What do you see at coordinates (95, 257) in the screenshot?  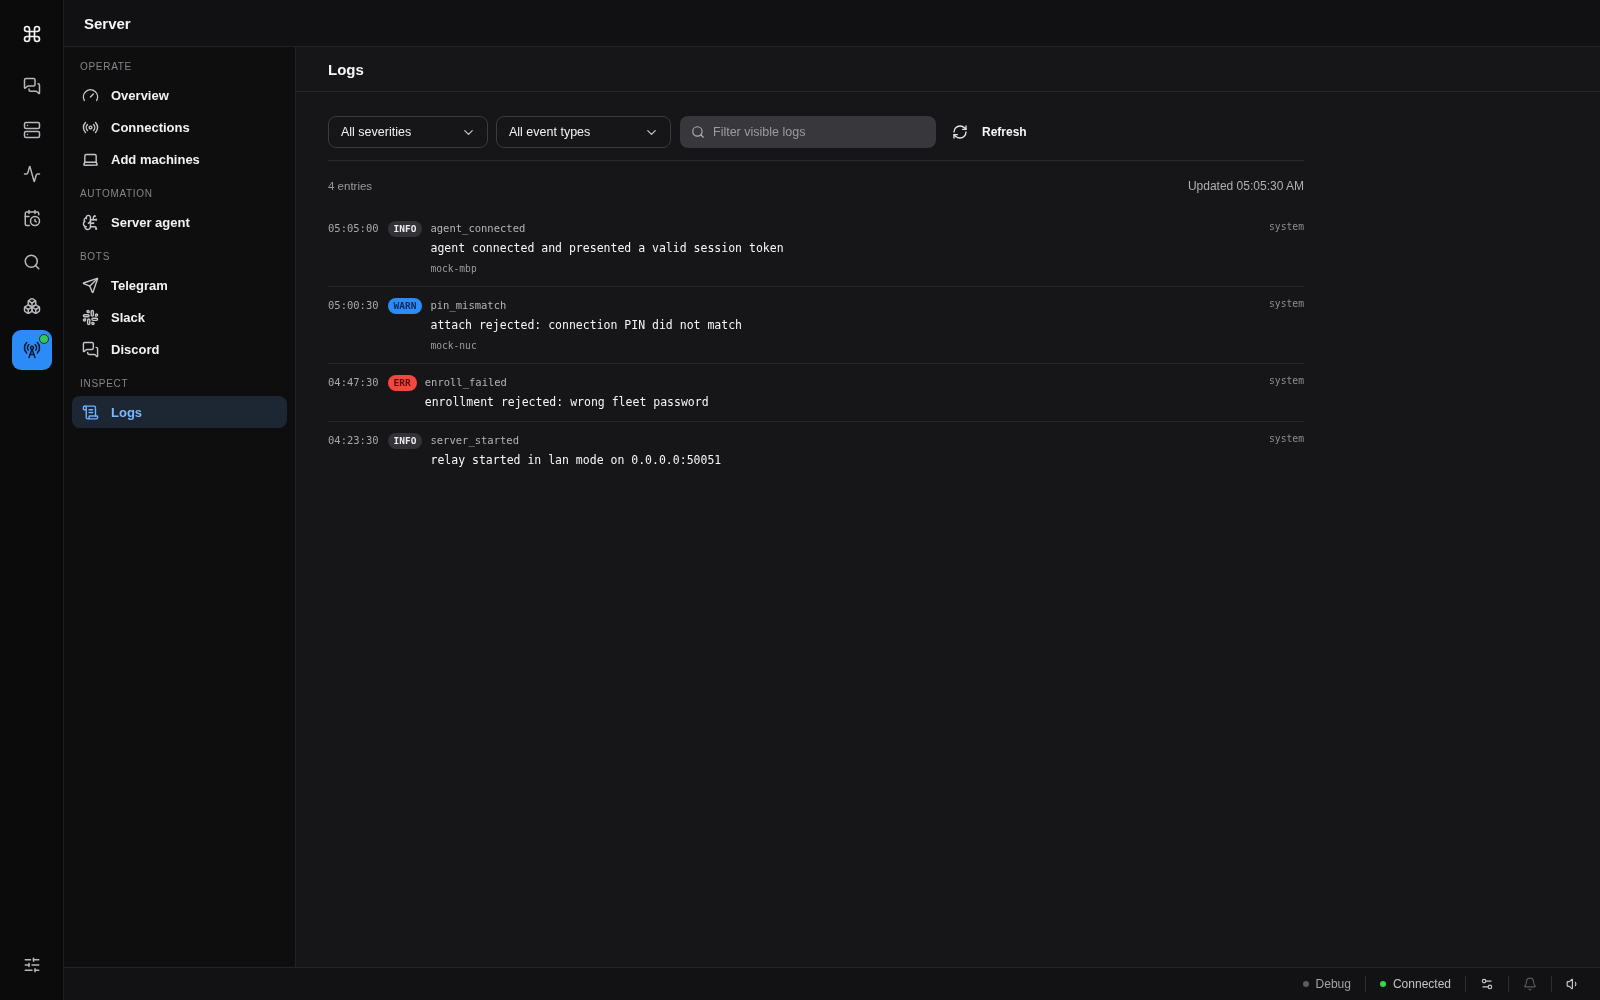 I see `section-label: BOTS` at bounding box center [95, 257].